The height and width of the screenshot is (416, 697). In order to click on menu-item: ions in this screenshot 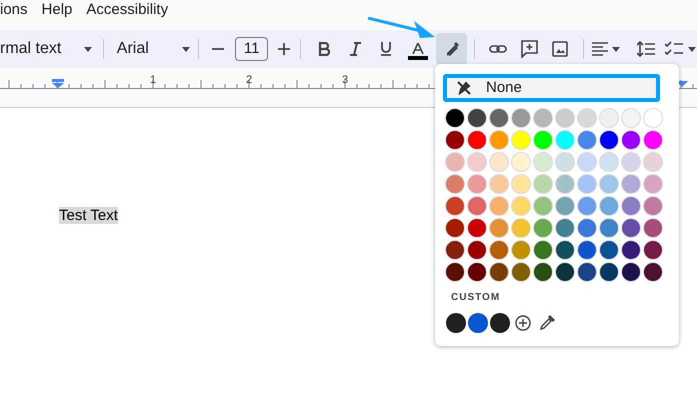, I will do `click(14, 11)`.